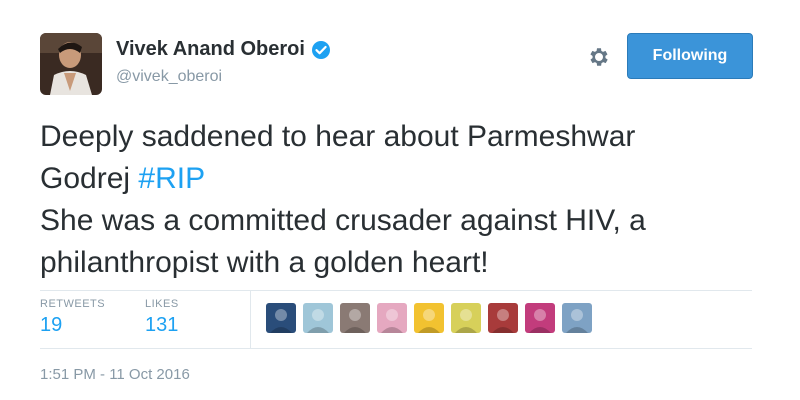 The width and height of the screenshot is (800, 400). Describe the element at coordinates (89, 178) in the screenshot. I see `tweet-line-2: Godrej` at that location.